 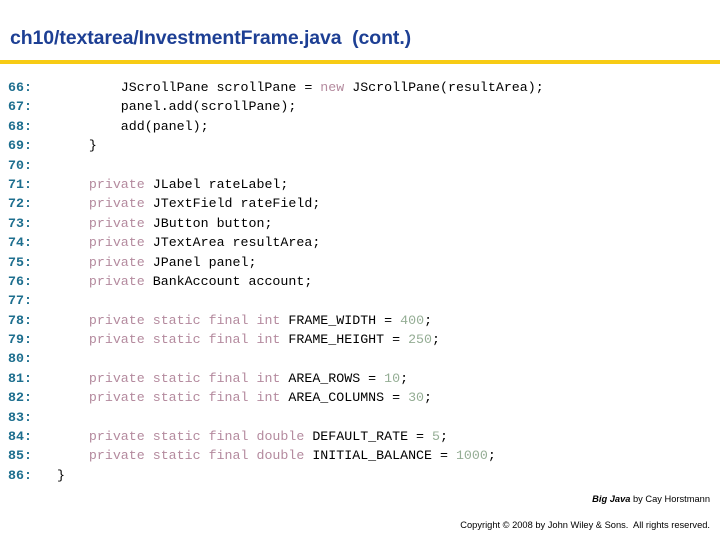 What do you see at coordinates (20, 126) in the screenshot?
I see `code-line-number: 68:` at bounding box center [20, 126].